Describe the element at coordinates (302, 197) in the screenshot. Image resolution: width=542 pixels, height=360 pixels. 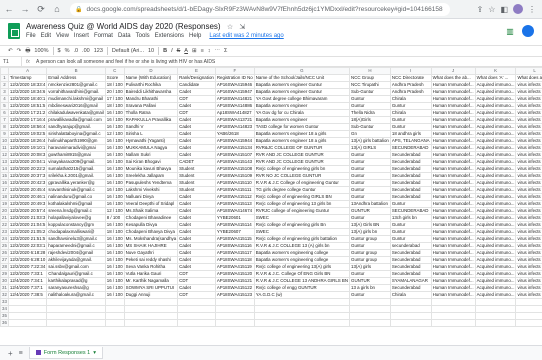
I see `table-cell: Rvrjc college of engineering GIRLS BN` at that location.